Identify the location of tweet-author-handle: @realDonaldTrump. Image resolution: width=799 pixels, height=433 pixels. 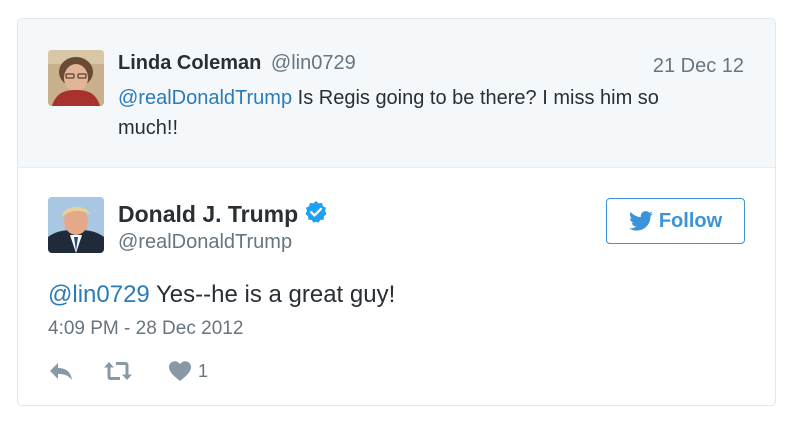
(205, 242).